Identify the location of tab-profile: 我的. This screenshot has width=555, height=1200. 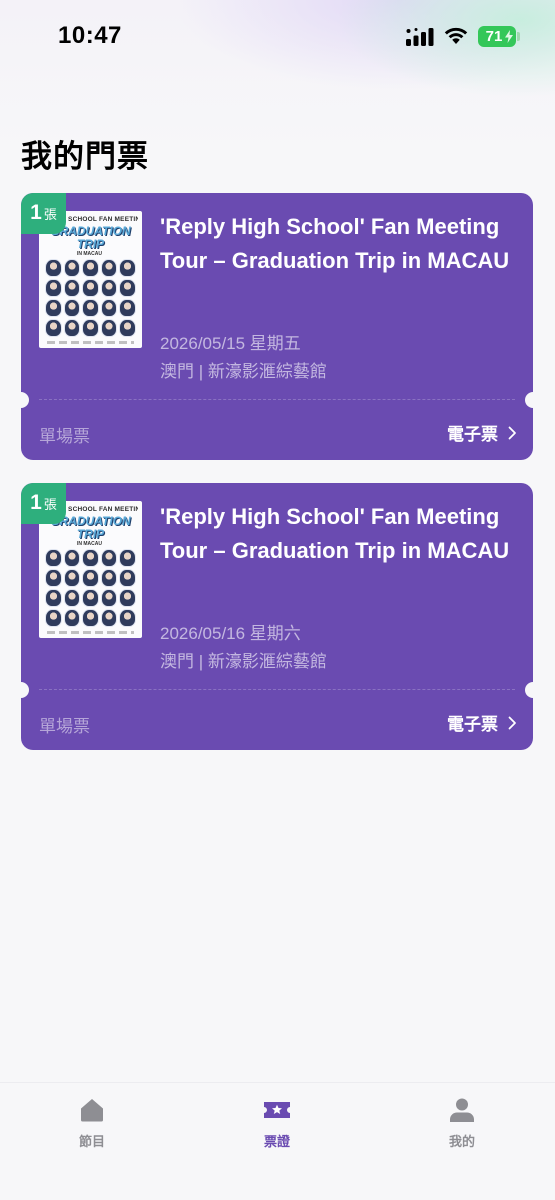
(462, 1125).